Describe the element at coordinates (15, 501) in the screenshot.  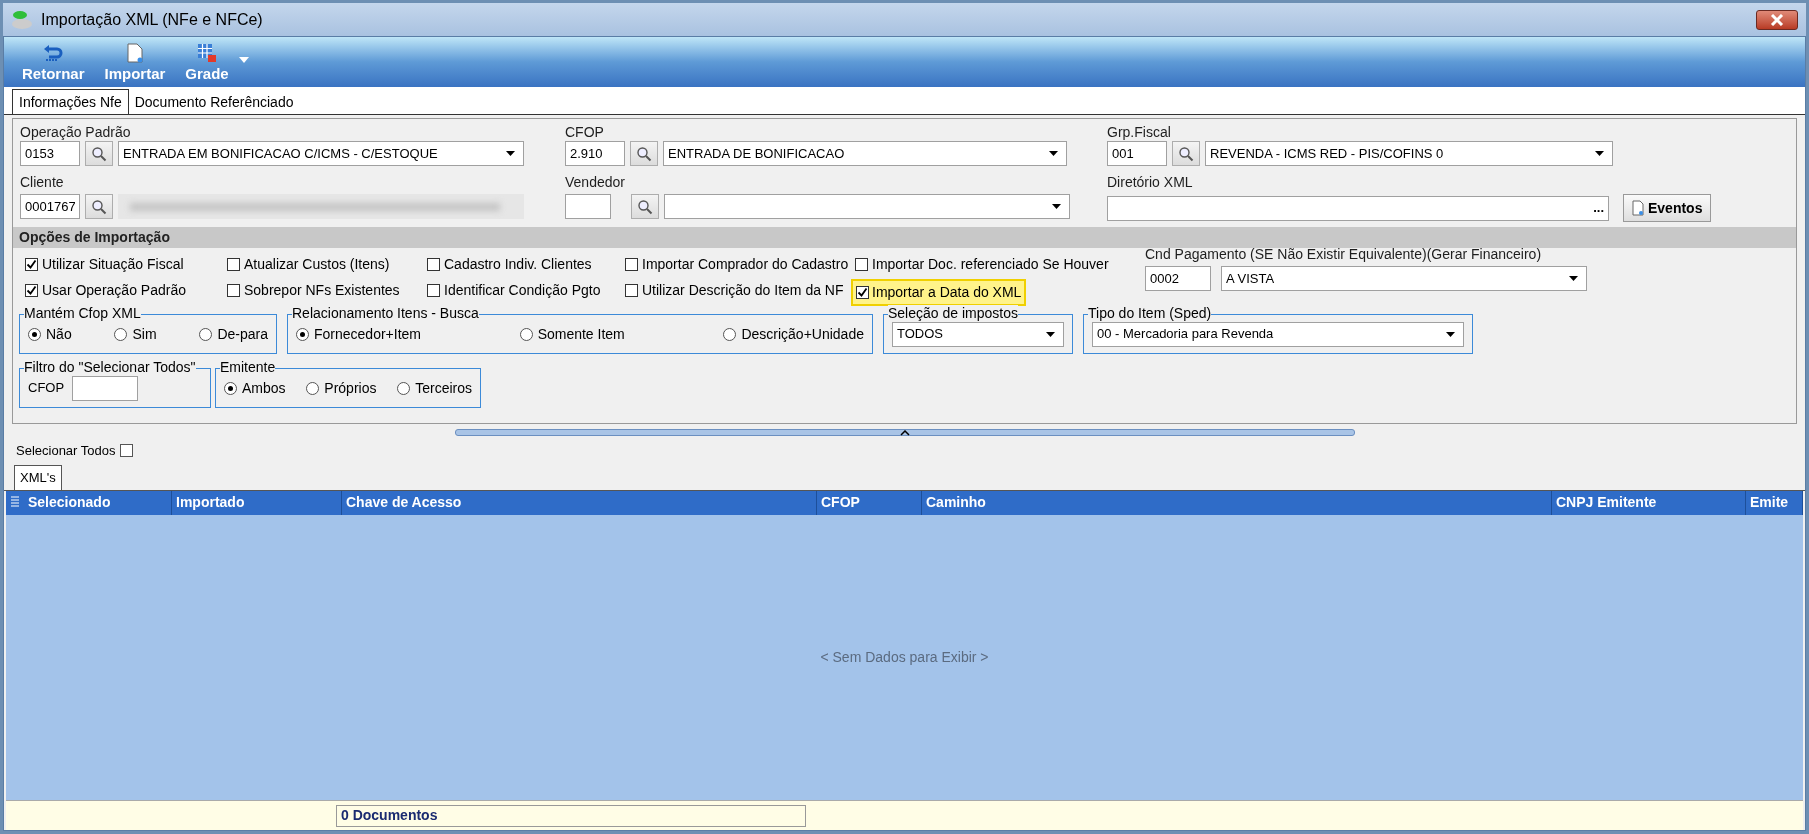
I see `column-chooser-icon` at that location.